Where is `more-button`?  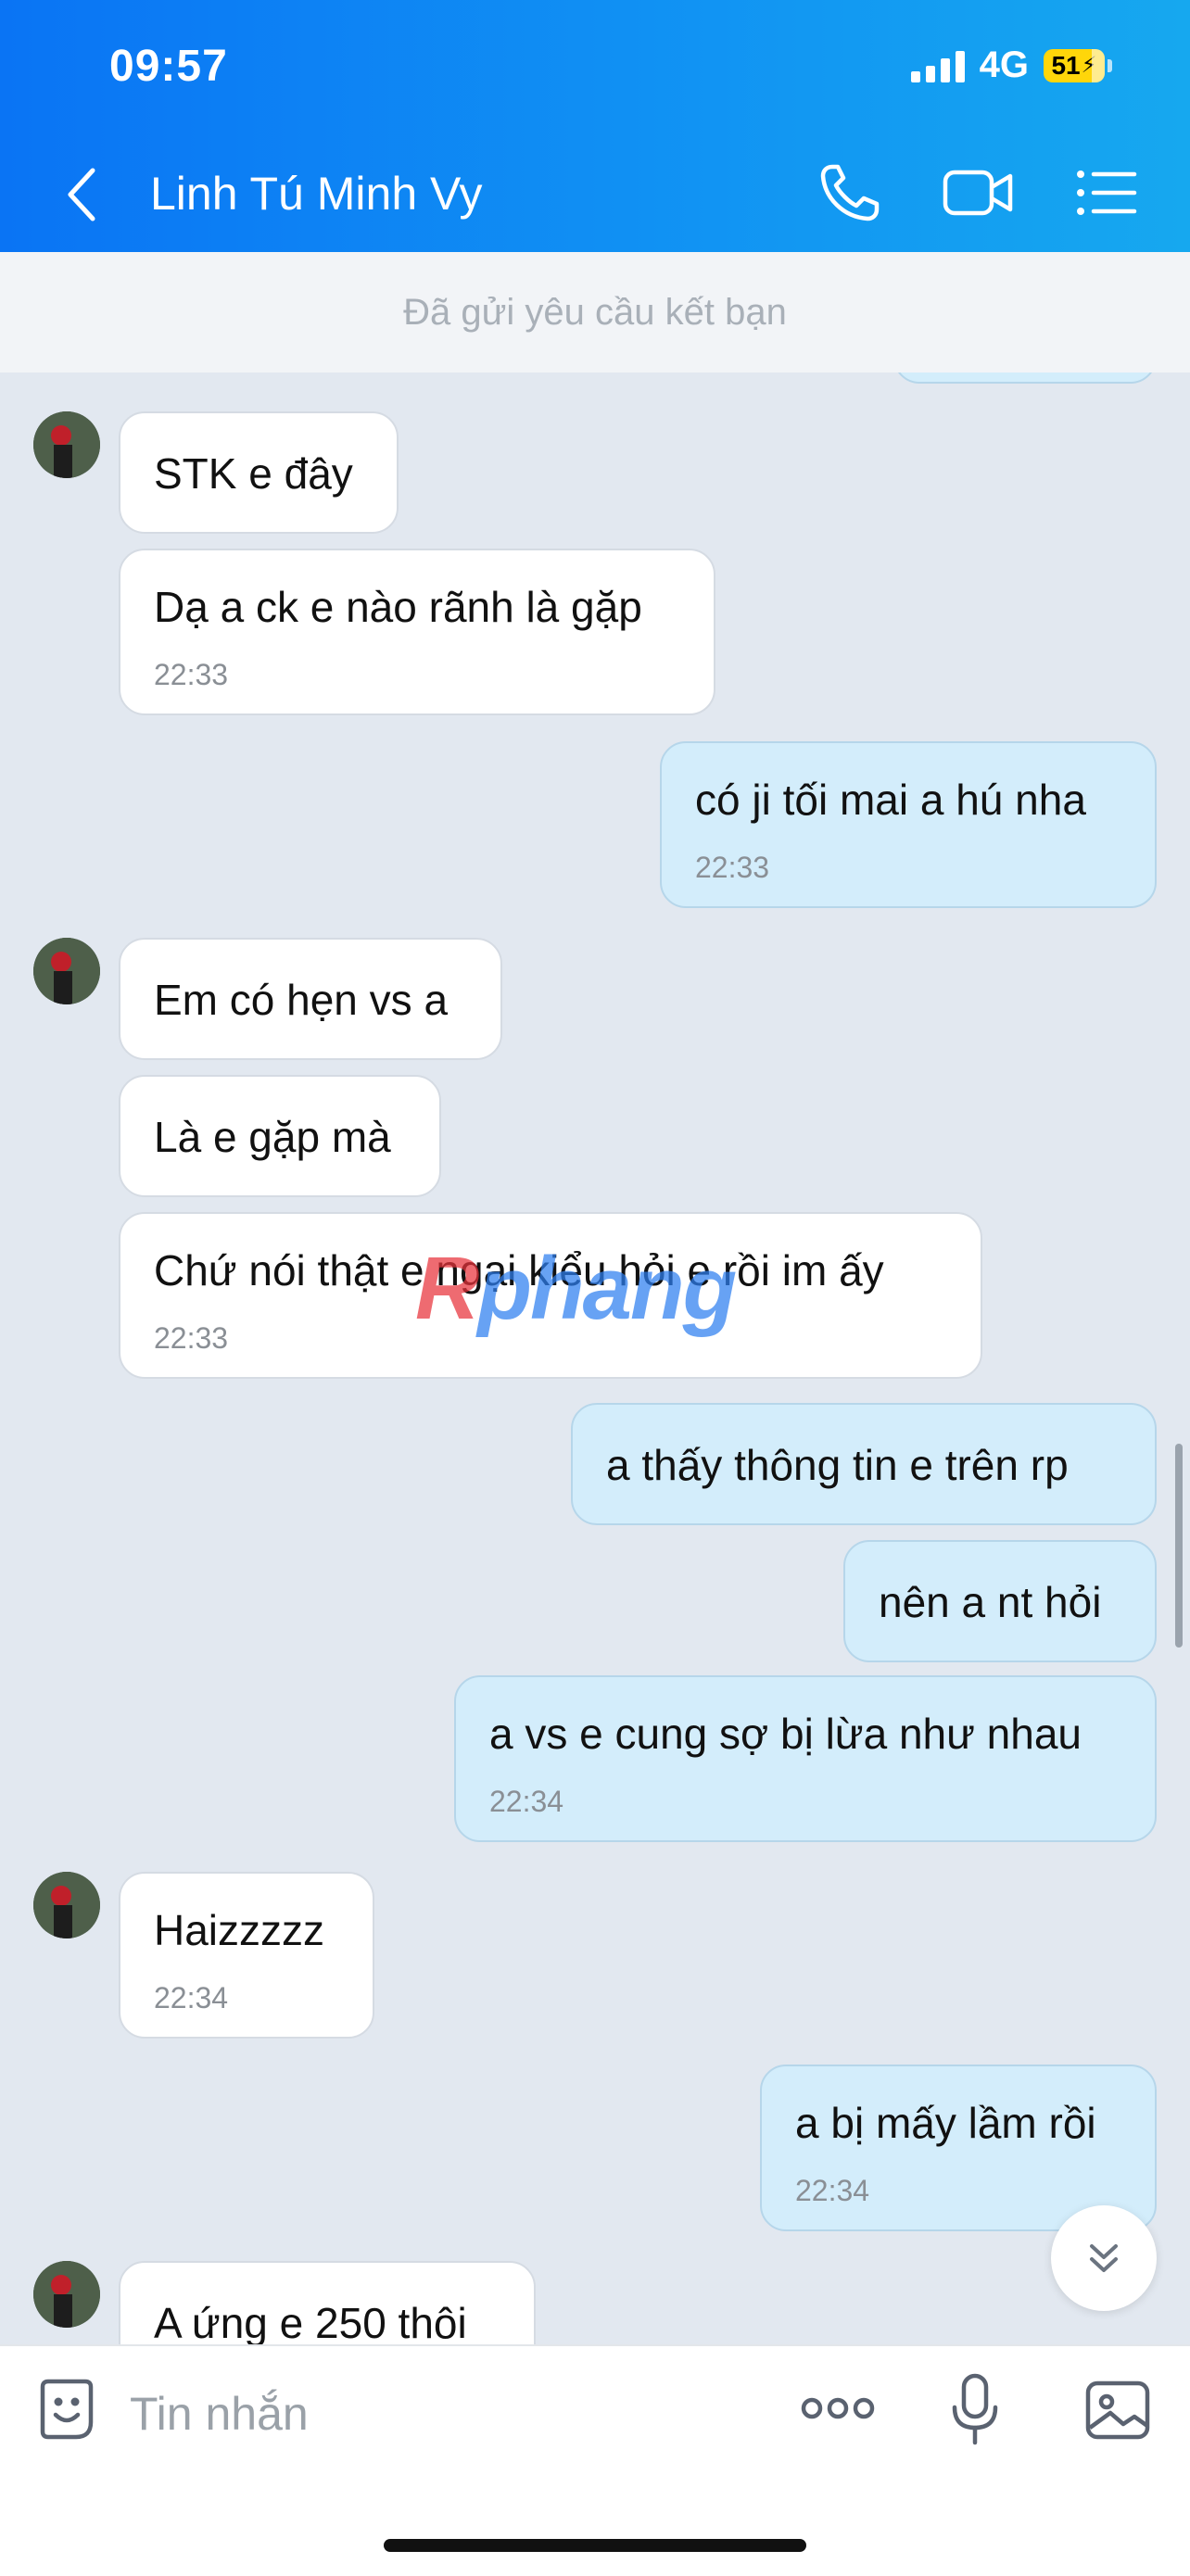 more-button is located at coordinates (838, 2410).